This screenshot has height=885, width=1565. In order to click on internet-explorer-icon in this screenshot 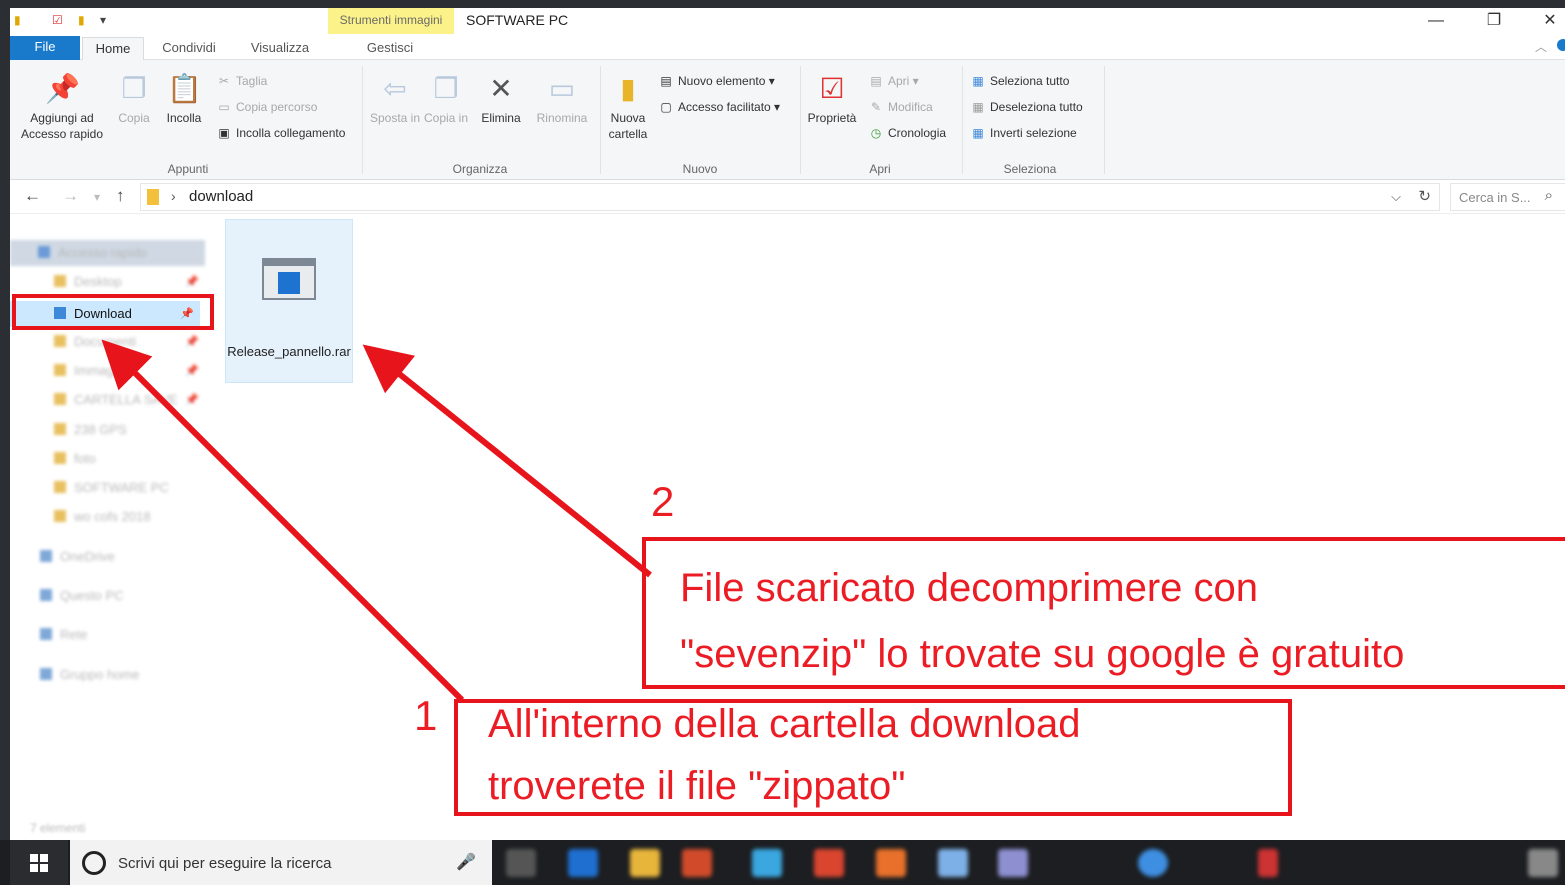, I will do `click(767, 863)`.